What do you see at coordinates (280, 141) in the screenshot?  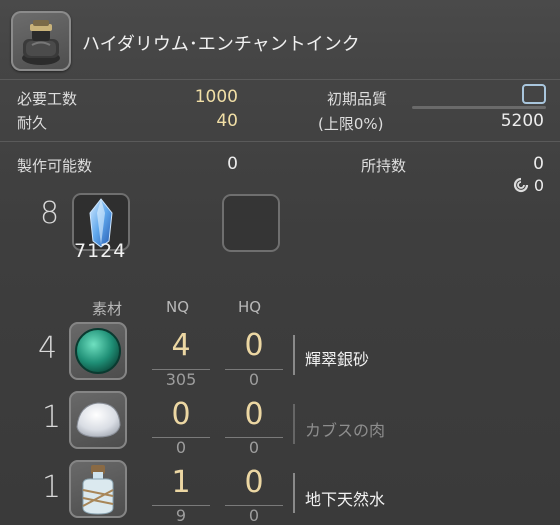 I see `stats-divider` at bounding box center [280, 141].